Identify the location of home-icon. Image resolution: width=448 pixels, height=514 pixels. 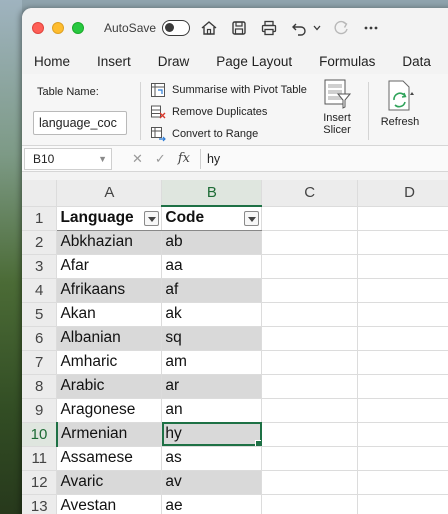
(209, 28).